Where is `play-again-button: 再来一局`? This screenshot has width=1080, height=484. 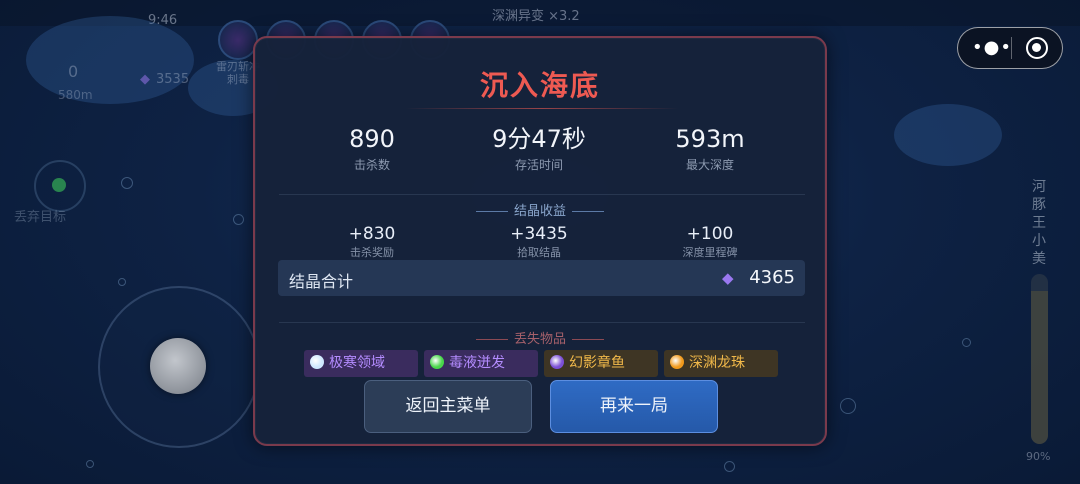
play-again-button: 再来一局 is located at coordinates (634, 406).